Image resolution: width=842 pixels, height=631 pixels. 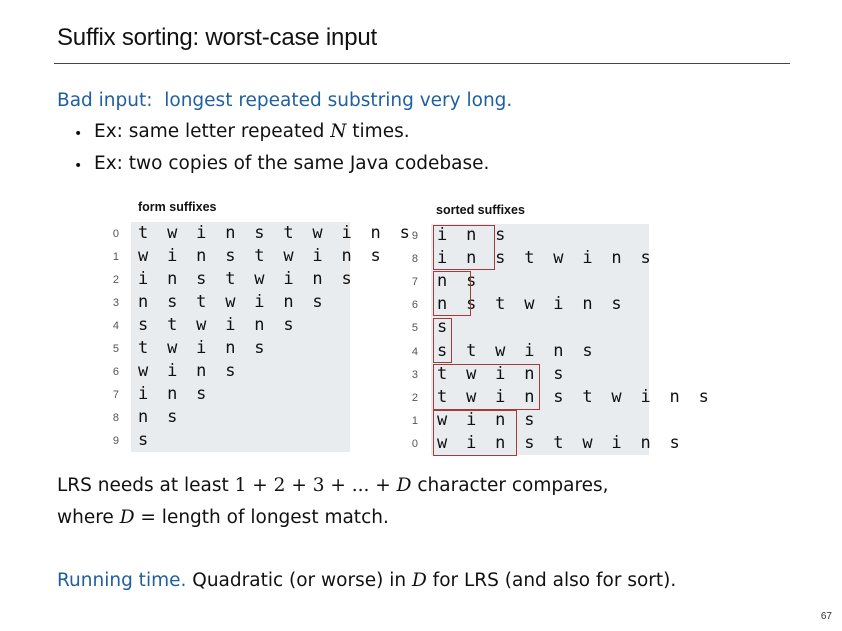 I want to click on title-rule, so click(x=422, y=63).